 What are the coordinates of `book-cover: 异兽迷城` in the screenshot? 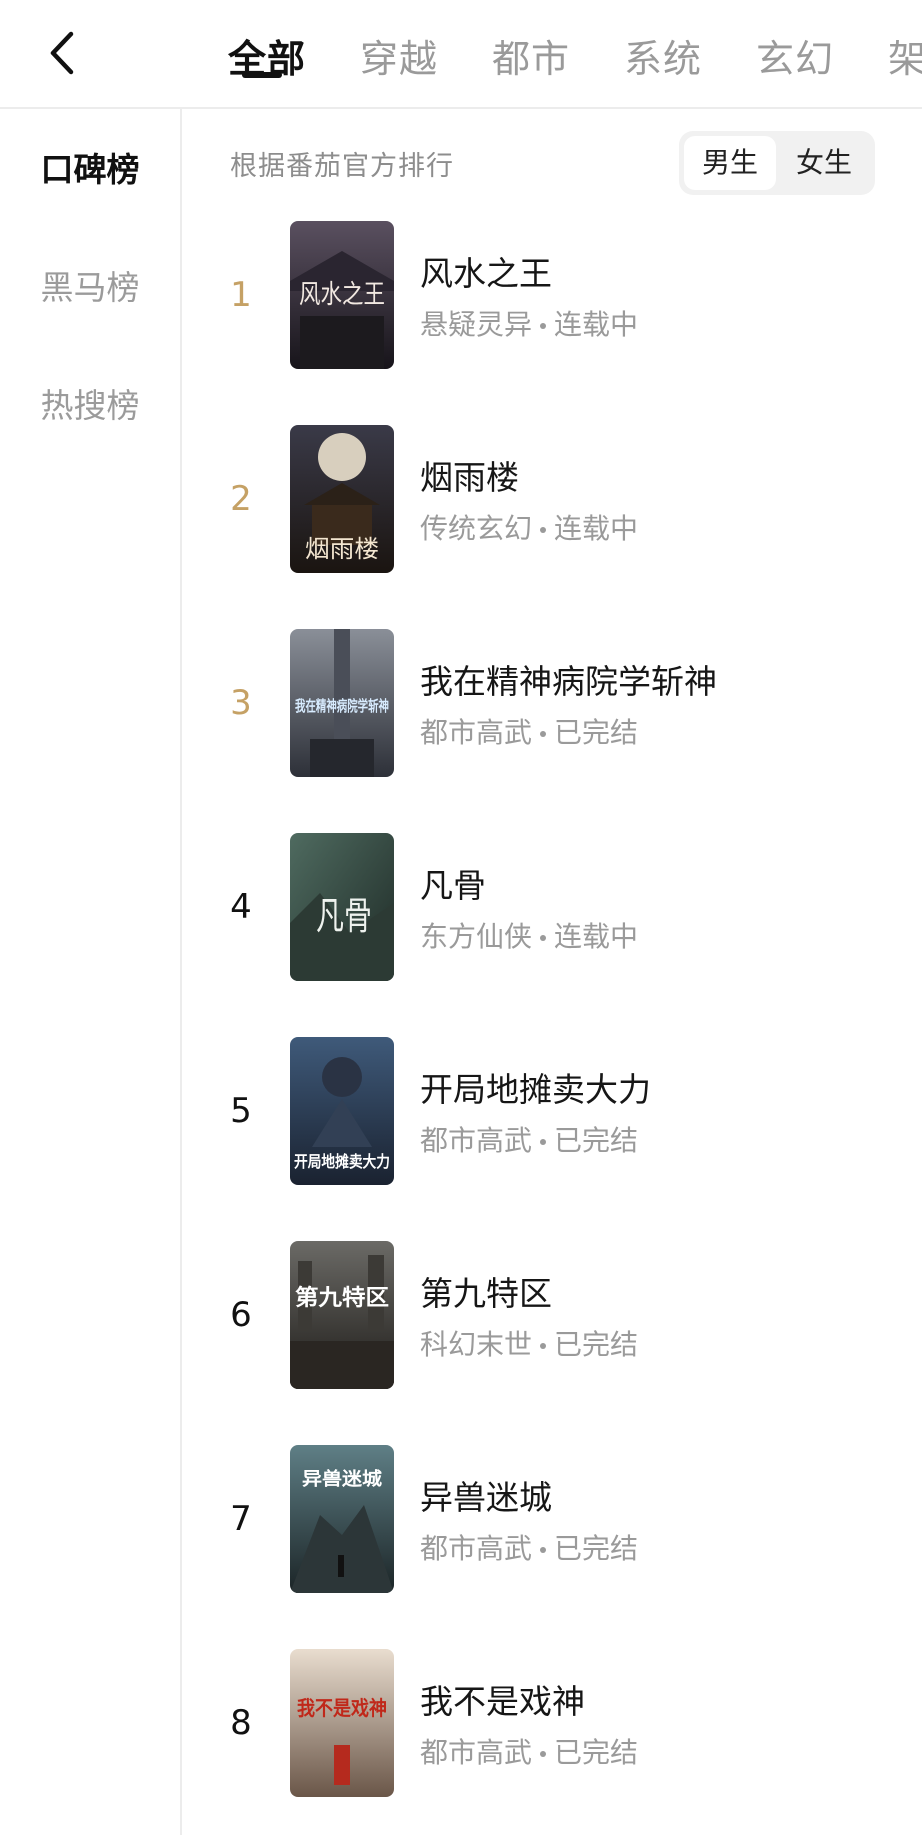 It's located at (342, 1519).